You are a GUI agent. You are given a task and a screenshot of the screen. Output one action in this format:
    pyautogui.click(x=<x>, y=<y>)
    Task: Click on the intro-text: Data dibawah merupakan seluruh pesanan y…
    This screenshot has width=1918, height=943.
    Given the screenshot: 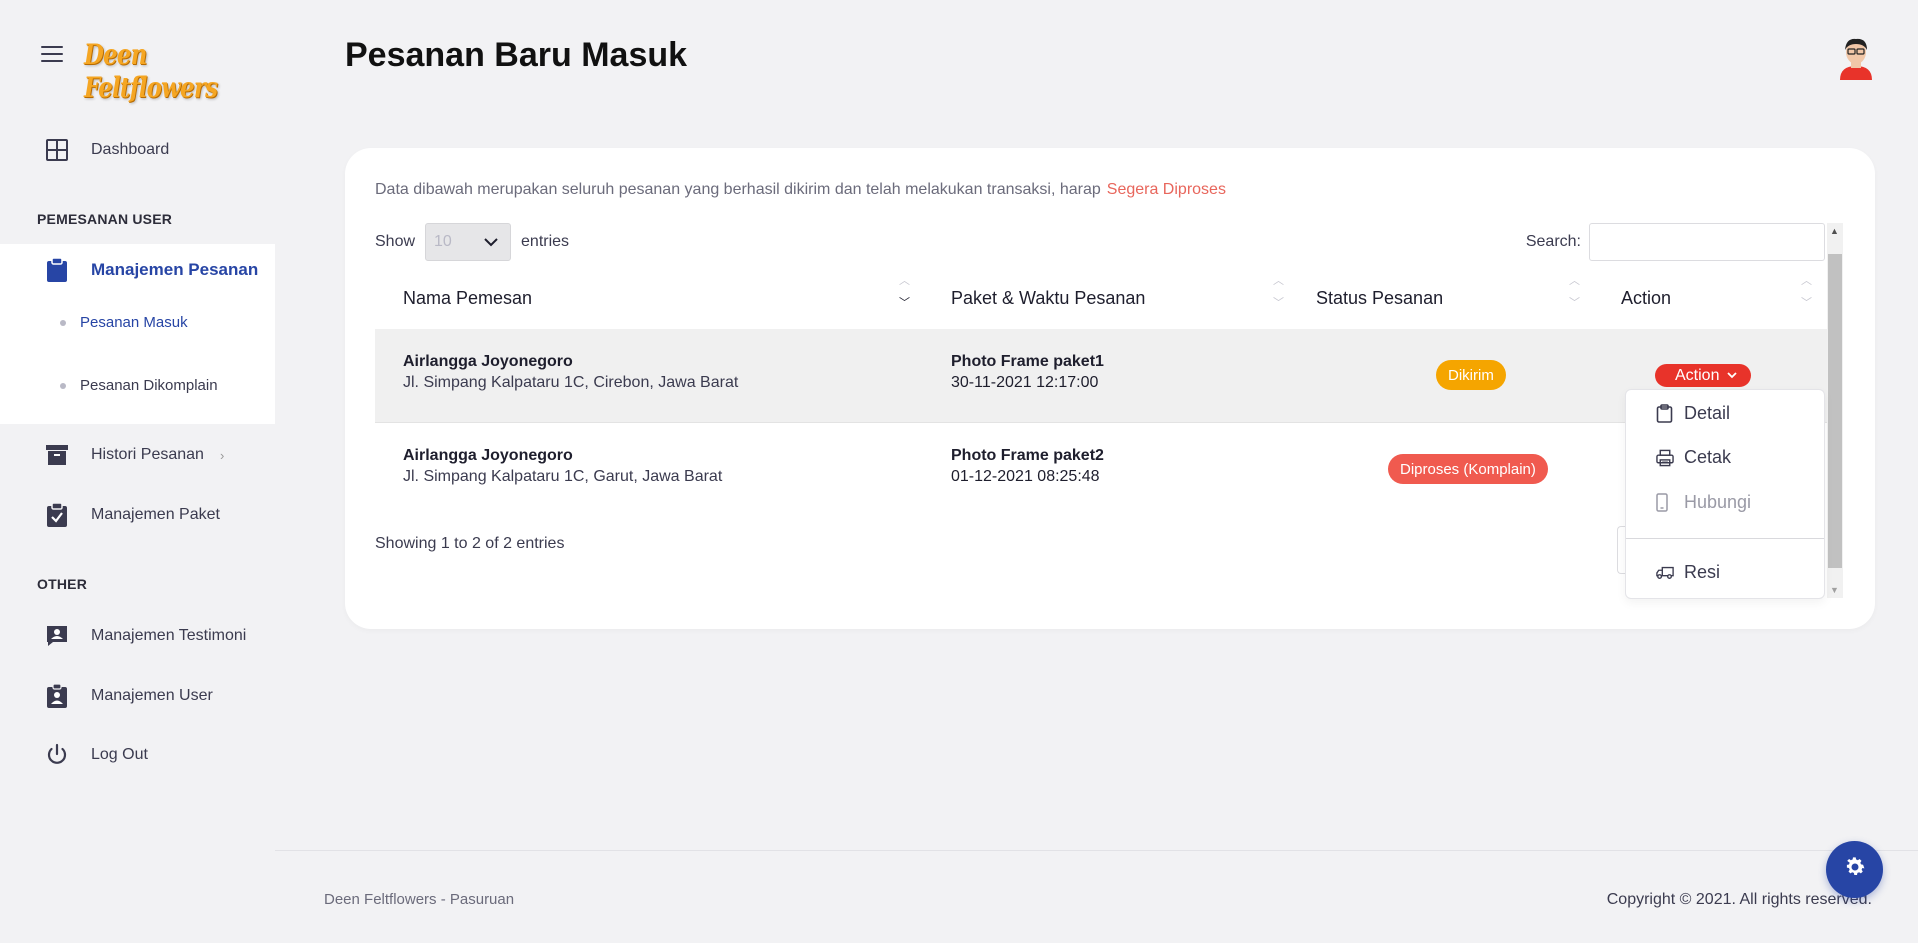 What is the action you would take?
    pyautogui.click(x=800, y=189)
    